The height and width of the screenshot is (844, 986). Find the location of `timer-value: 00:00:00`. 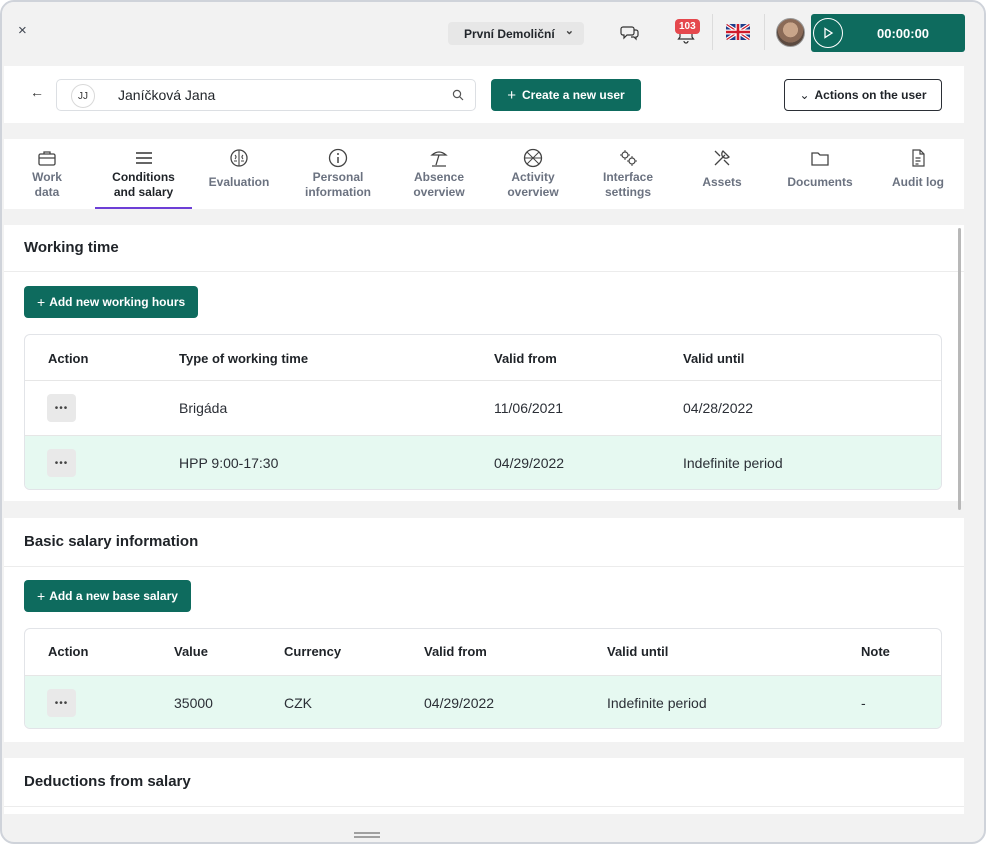

timer-value: 00:00:00 is located at coordinates (903, 33).